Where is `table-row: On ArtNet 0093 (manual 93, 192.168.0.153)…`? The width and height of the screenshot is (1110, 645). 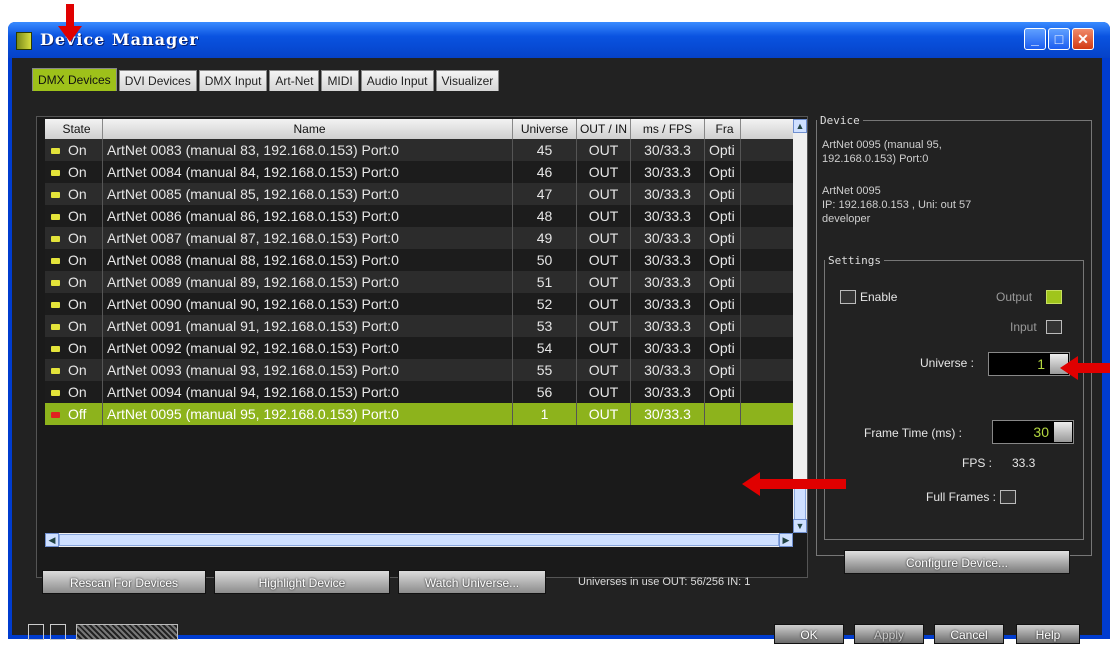
table-row: On ArtNet 0093 (manual 93, 192.168.0.153)… is located at coordinates (419, 370).